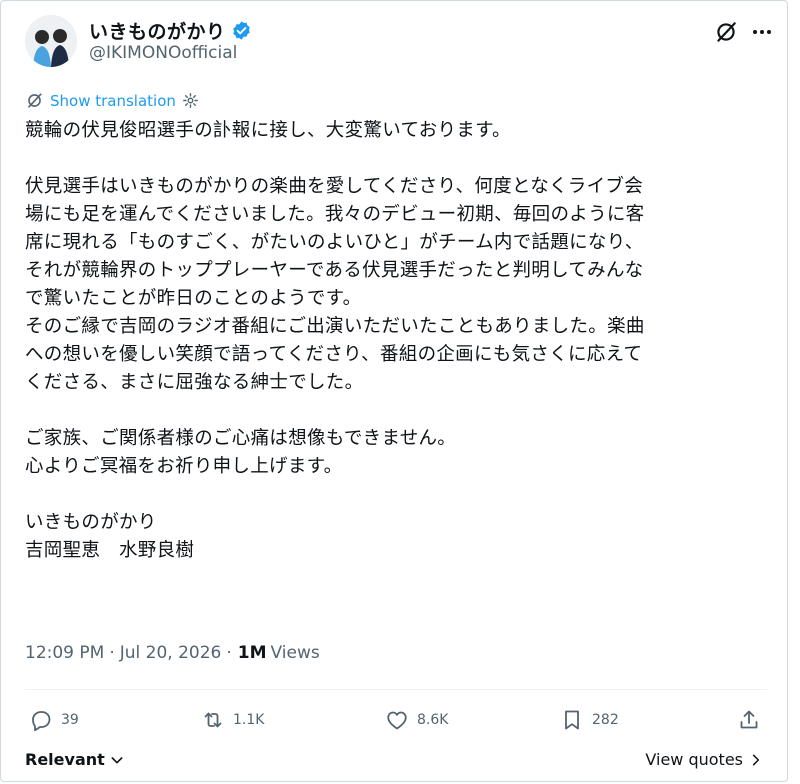 This screenshot has height=784, width=800. Describe the element at coordinates (193, 298) in the screenshot. I see `post-text-line: で驚いたことが昨日のことのようです。` at that location.